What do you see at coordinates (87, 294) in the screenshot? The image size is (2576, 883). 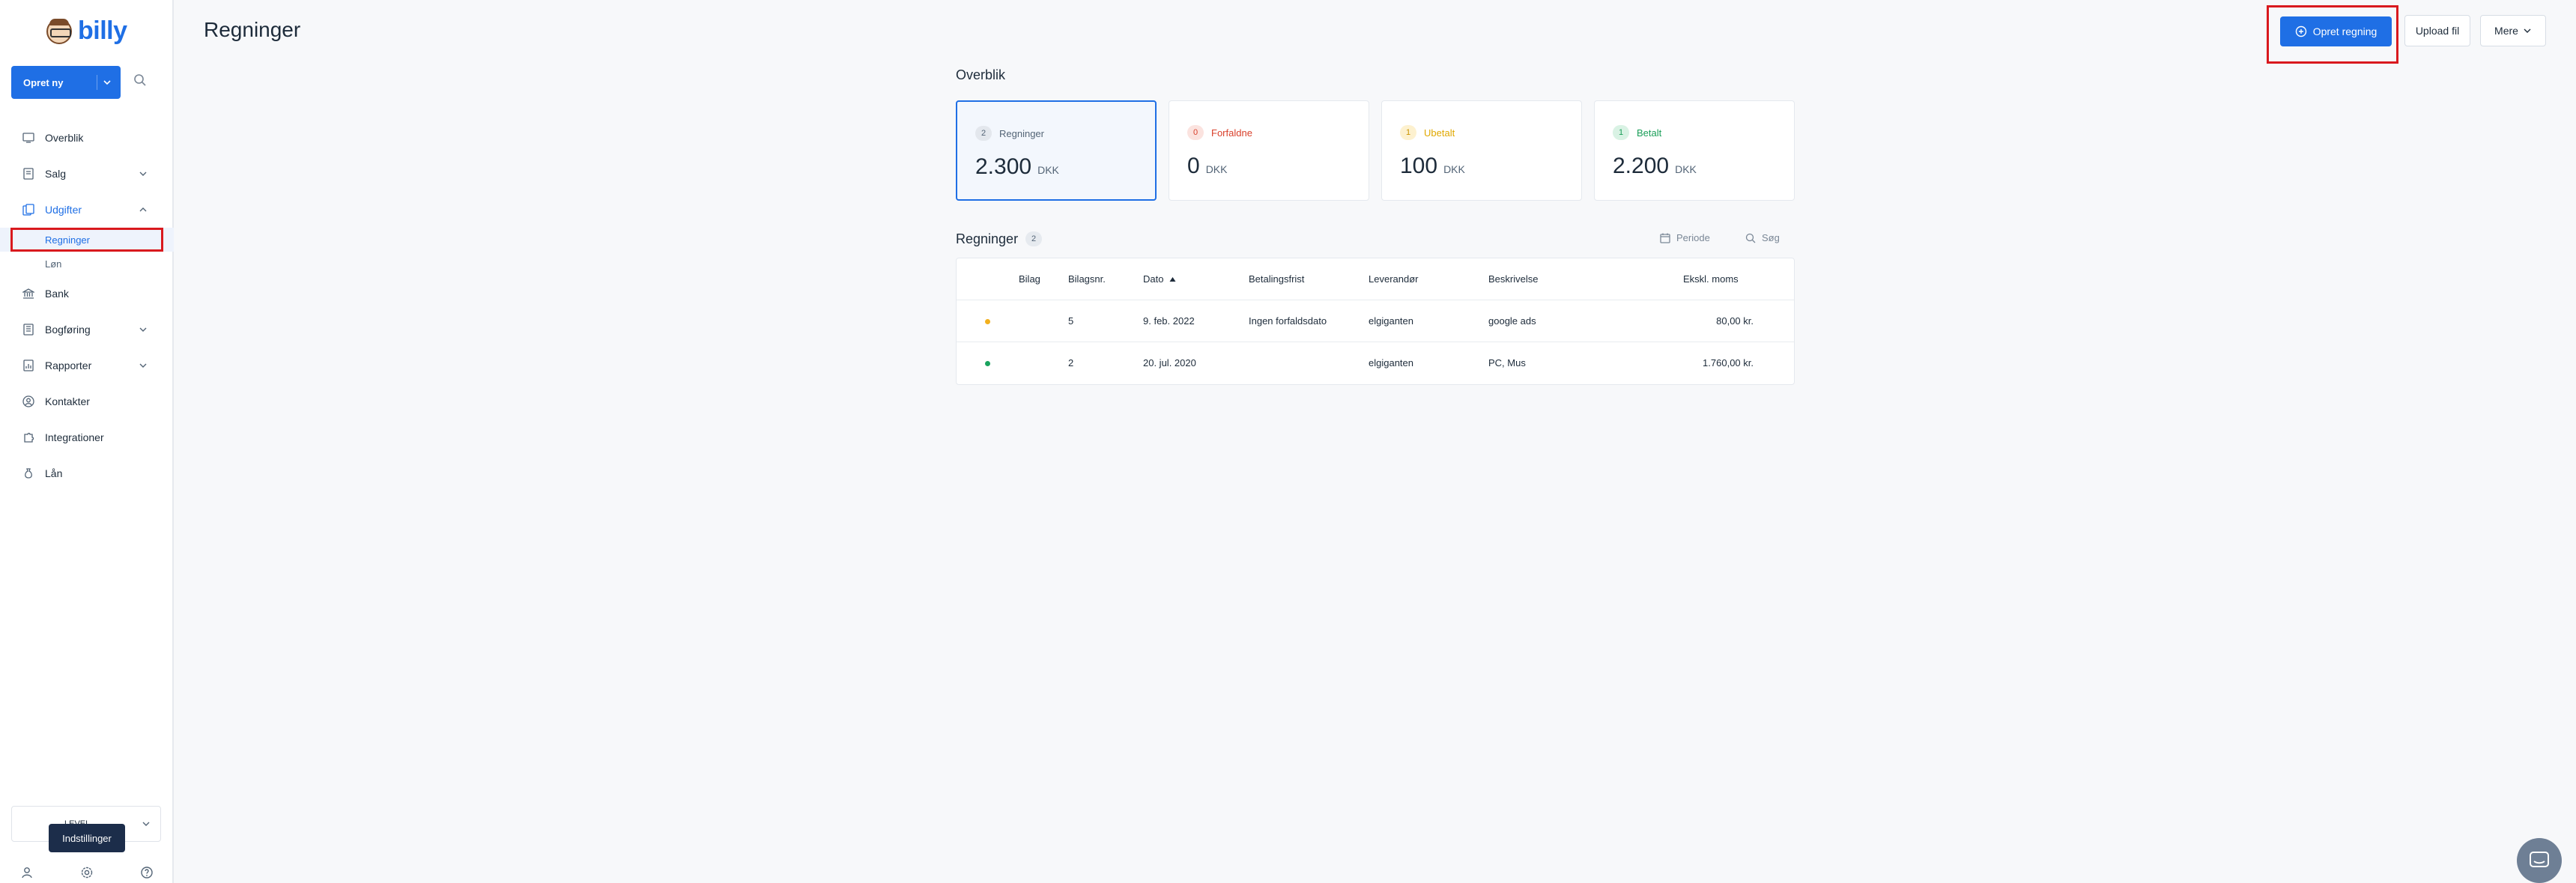 I see `sidebar-item-bank: Bank` at bounding box center [87, 294].